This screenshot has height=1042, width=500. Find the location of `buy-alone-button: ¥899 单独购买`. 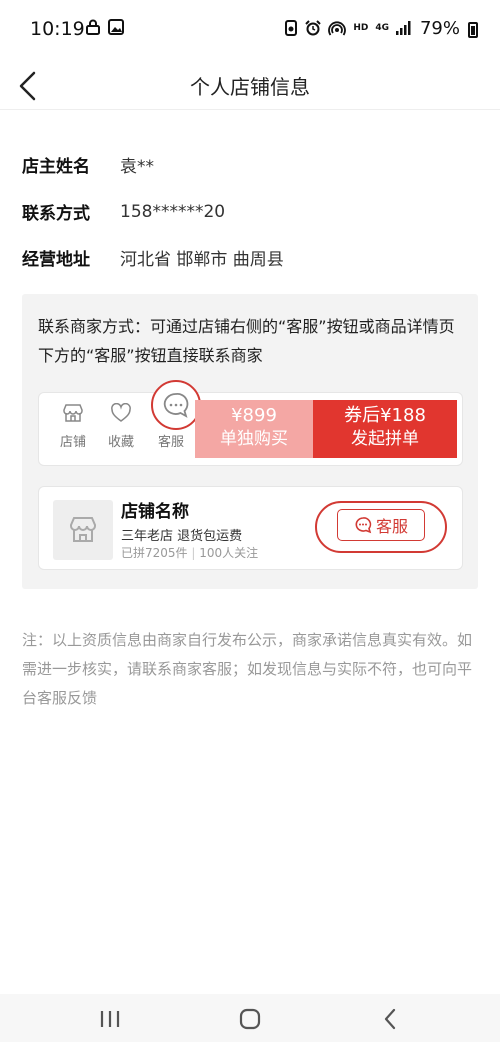

buy-alone-button: ¥899 单独购买 is located at coordinates (254, 429).